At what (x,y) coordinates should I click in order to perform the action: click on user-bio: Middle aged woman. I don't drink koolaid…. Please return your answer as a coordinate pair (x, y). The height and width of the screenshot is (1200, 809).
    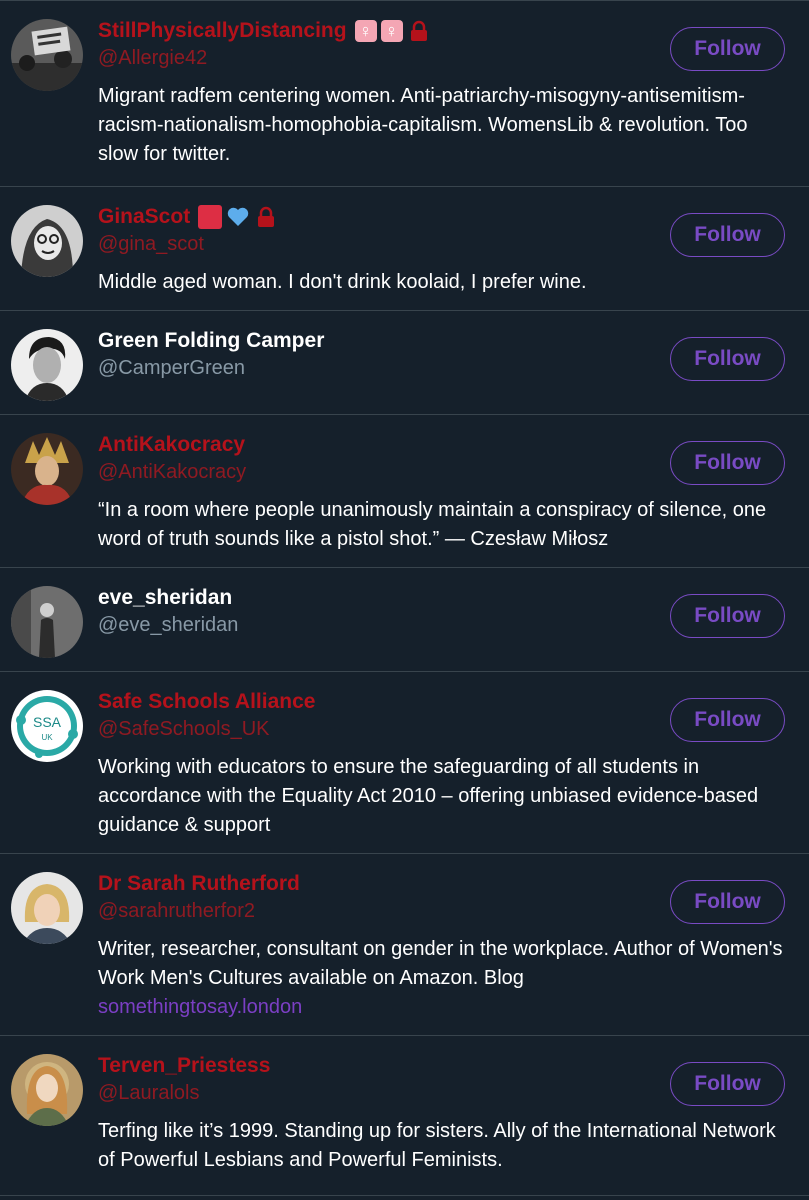
    Looking at the image, I should click on (342, 282).